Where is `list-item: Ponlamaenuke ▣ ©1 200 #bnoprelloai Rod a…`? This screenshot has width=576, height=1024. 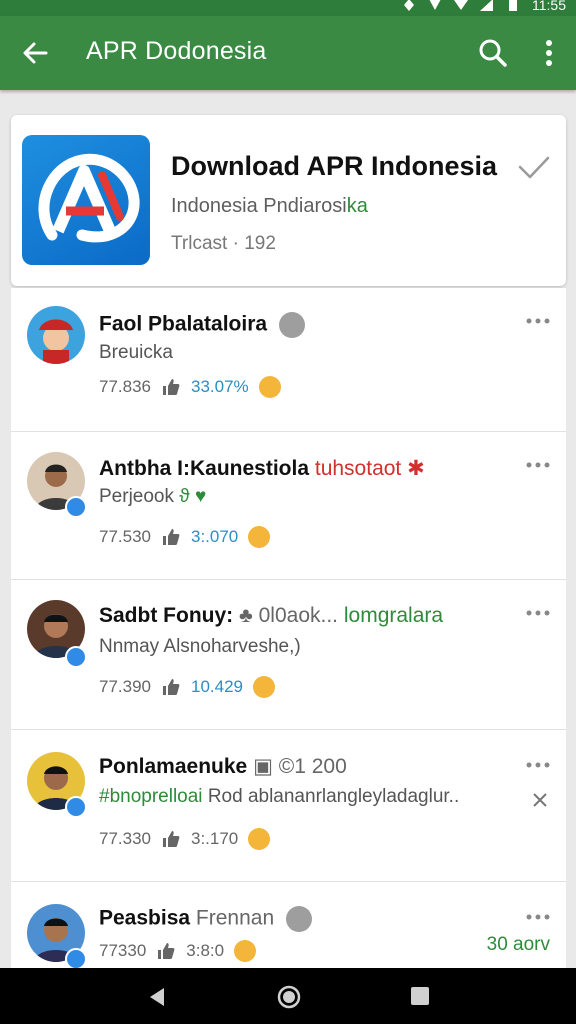
list-item: Ponlamaenuke ▣ ©1 200 #bnoprelloai Rod a… is located at coordinates (288, 806).